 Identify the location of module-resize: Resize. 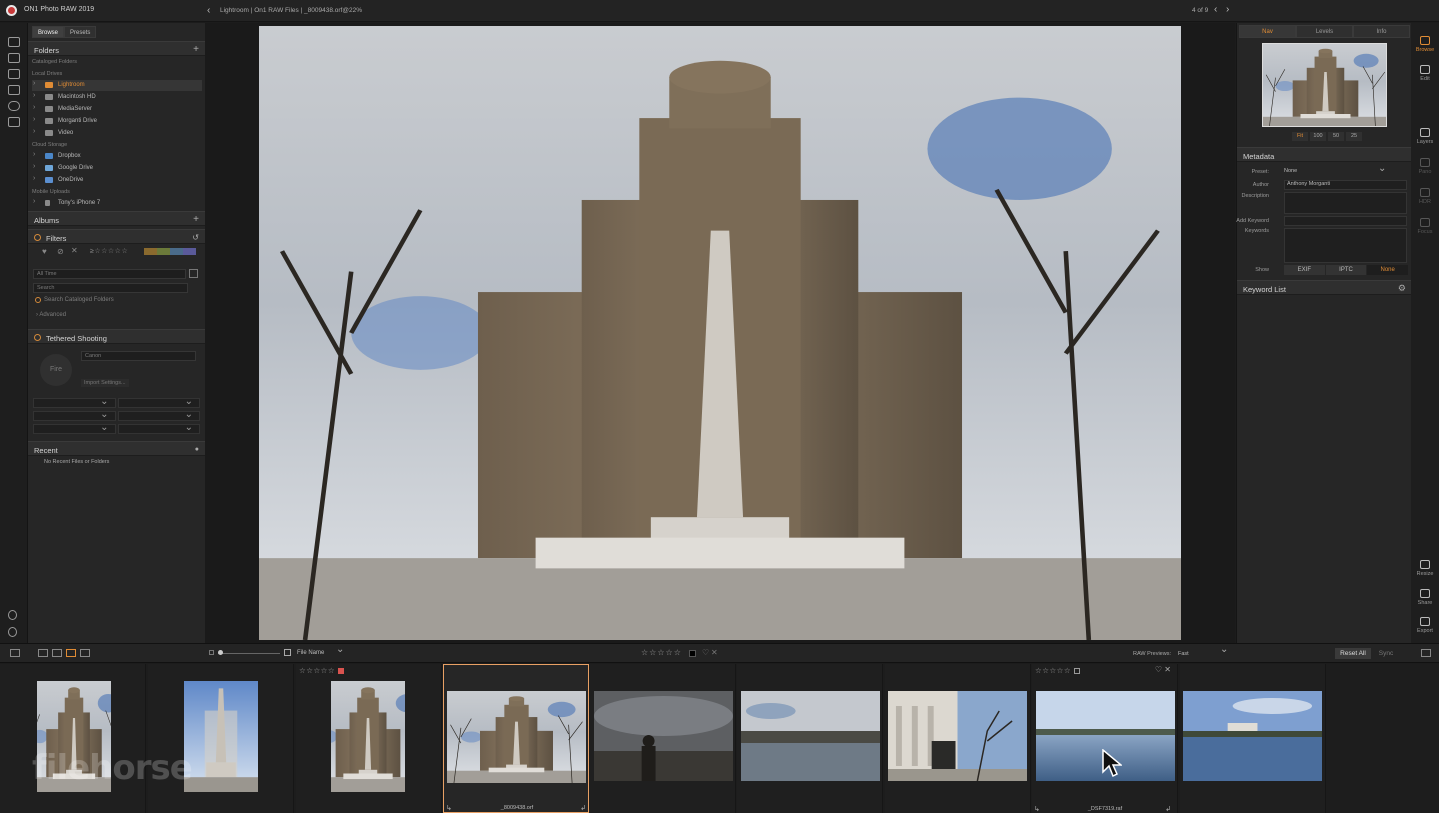
(1425, 568).